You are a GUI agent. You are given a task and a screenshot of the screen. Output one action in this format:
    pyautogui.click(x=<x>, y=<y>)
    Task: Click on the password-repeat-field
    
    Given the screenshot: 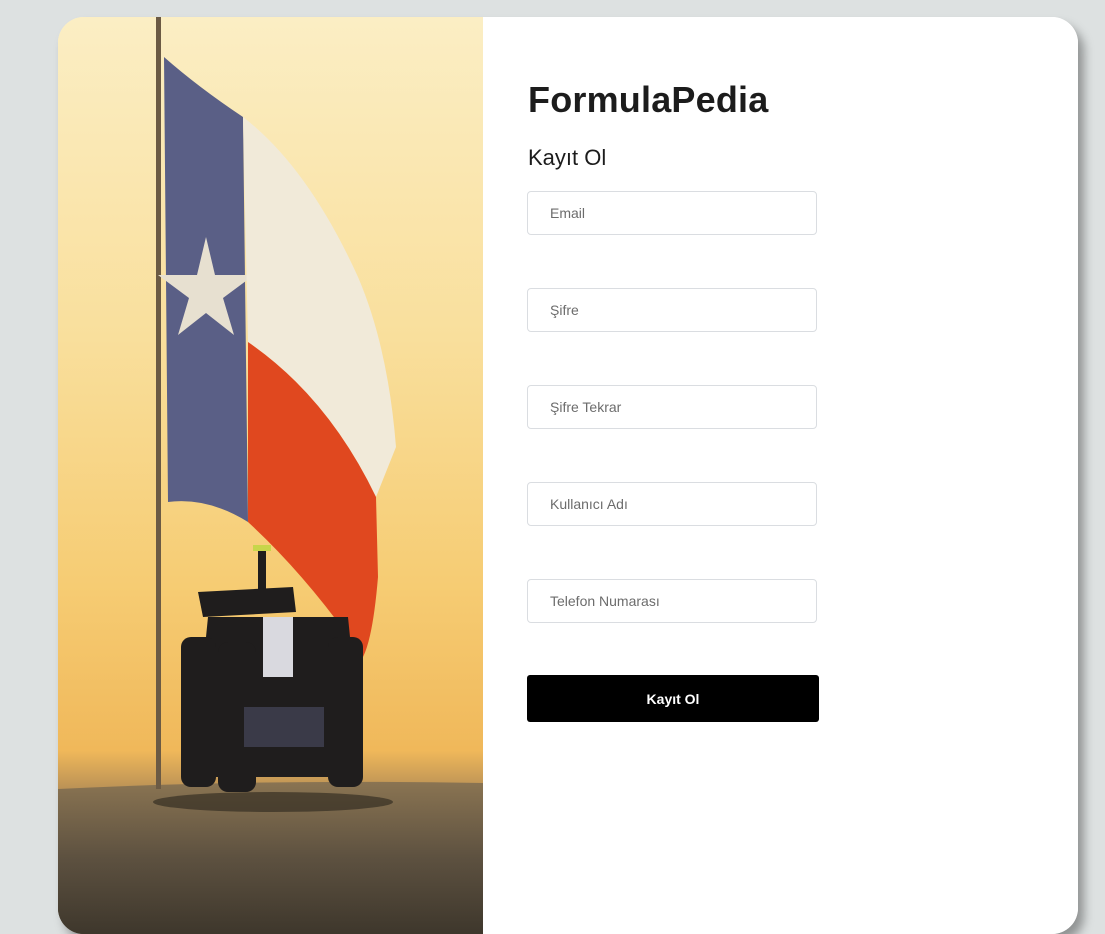 What is the action you would take?
    pyautogui.click(x=672, y=407)
    